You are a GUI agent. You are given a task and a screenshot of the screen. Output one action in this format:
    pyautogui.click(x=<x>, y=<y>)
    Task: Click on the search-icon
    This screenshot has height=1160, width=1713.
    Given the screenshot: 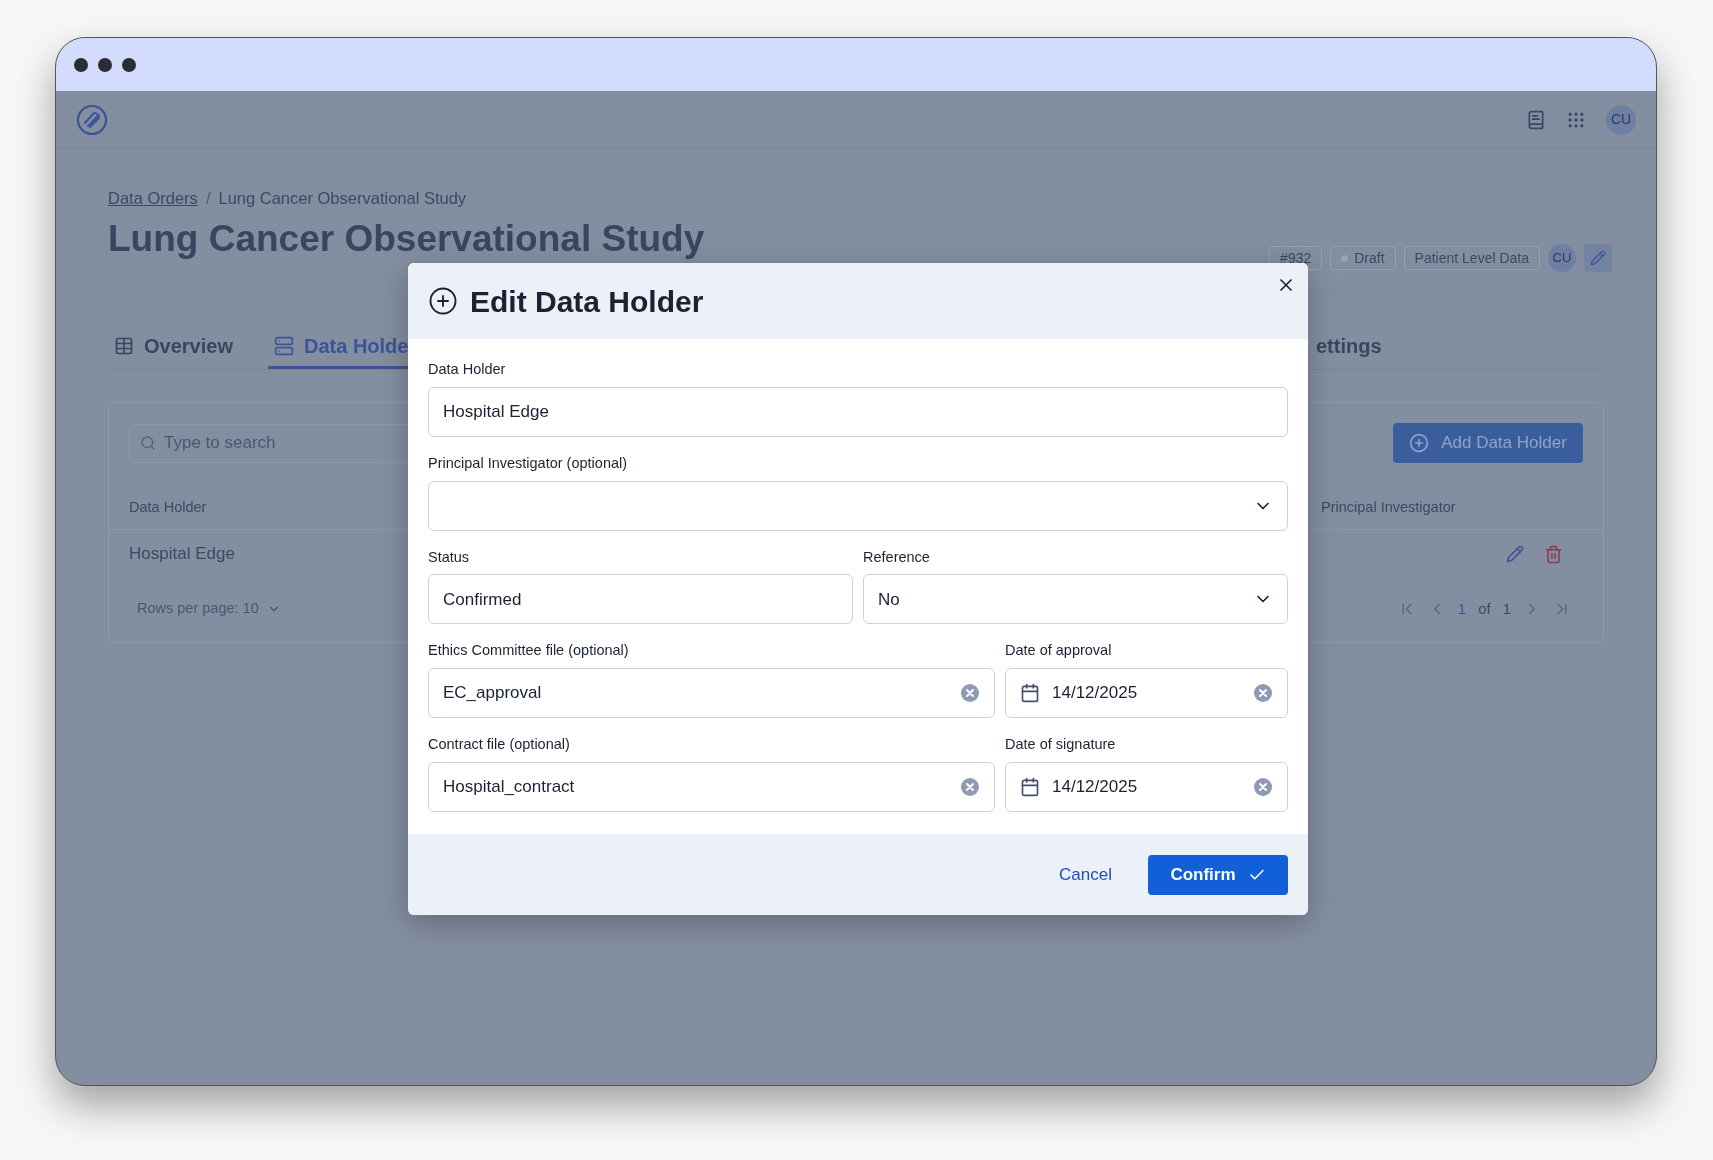 What is the action you would take?
    pyautogui.click(x=148, y=443)
    